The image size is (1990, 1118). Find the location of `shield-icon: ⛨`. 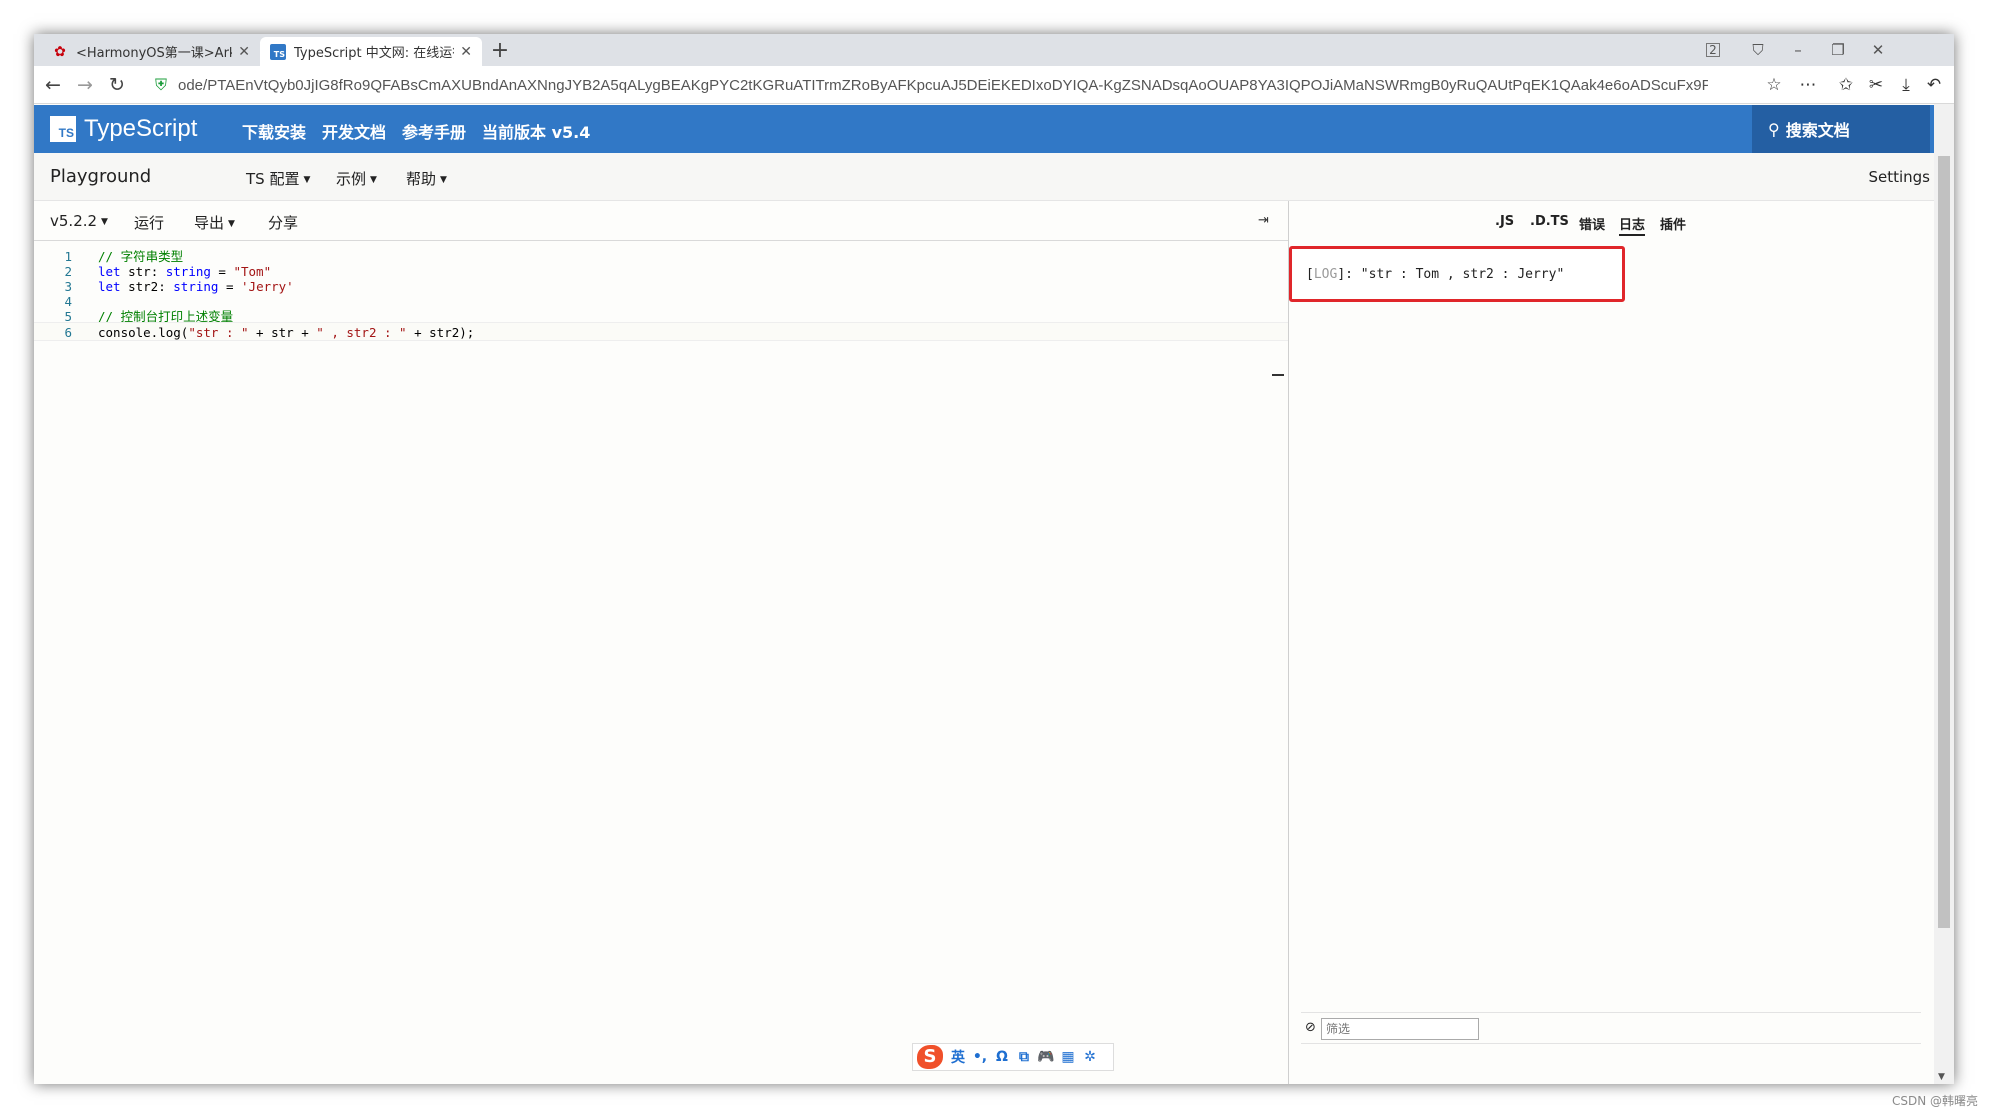

shield-icon: ⛨ is located at coordinates (160, 84).